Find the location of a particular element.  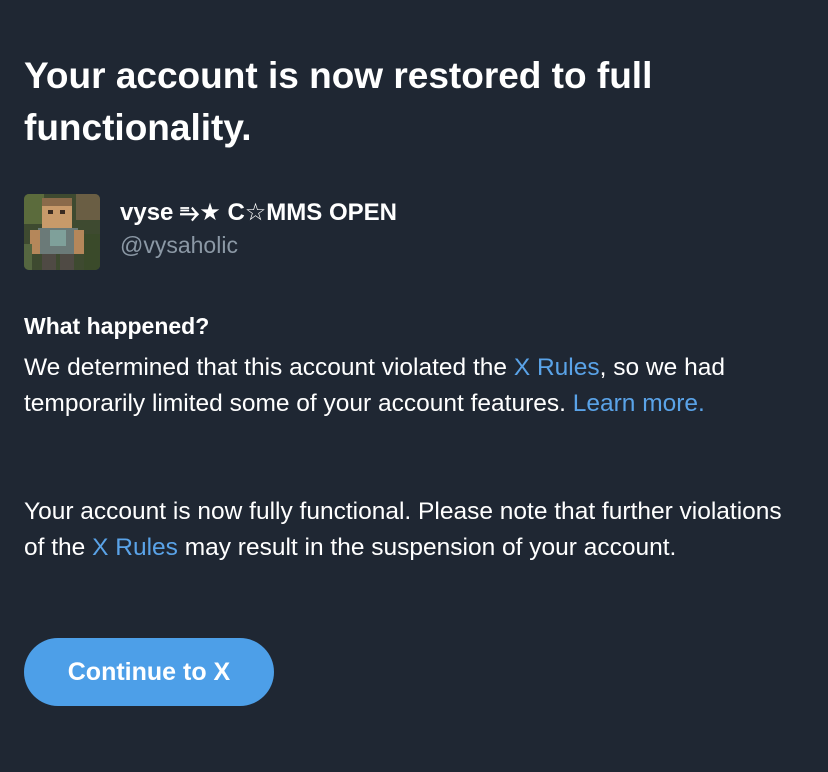

page-title-line-2: functionality. is located at coordinates (138, 127).